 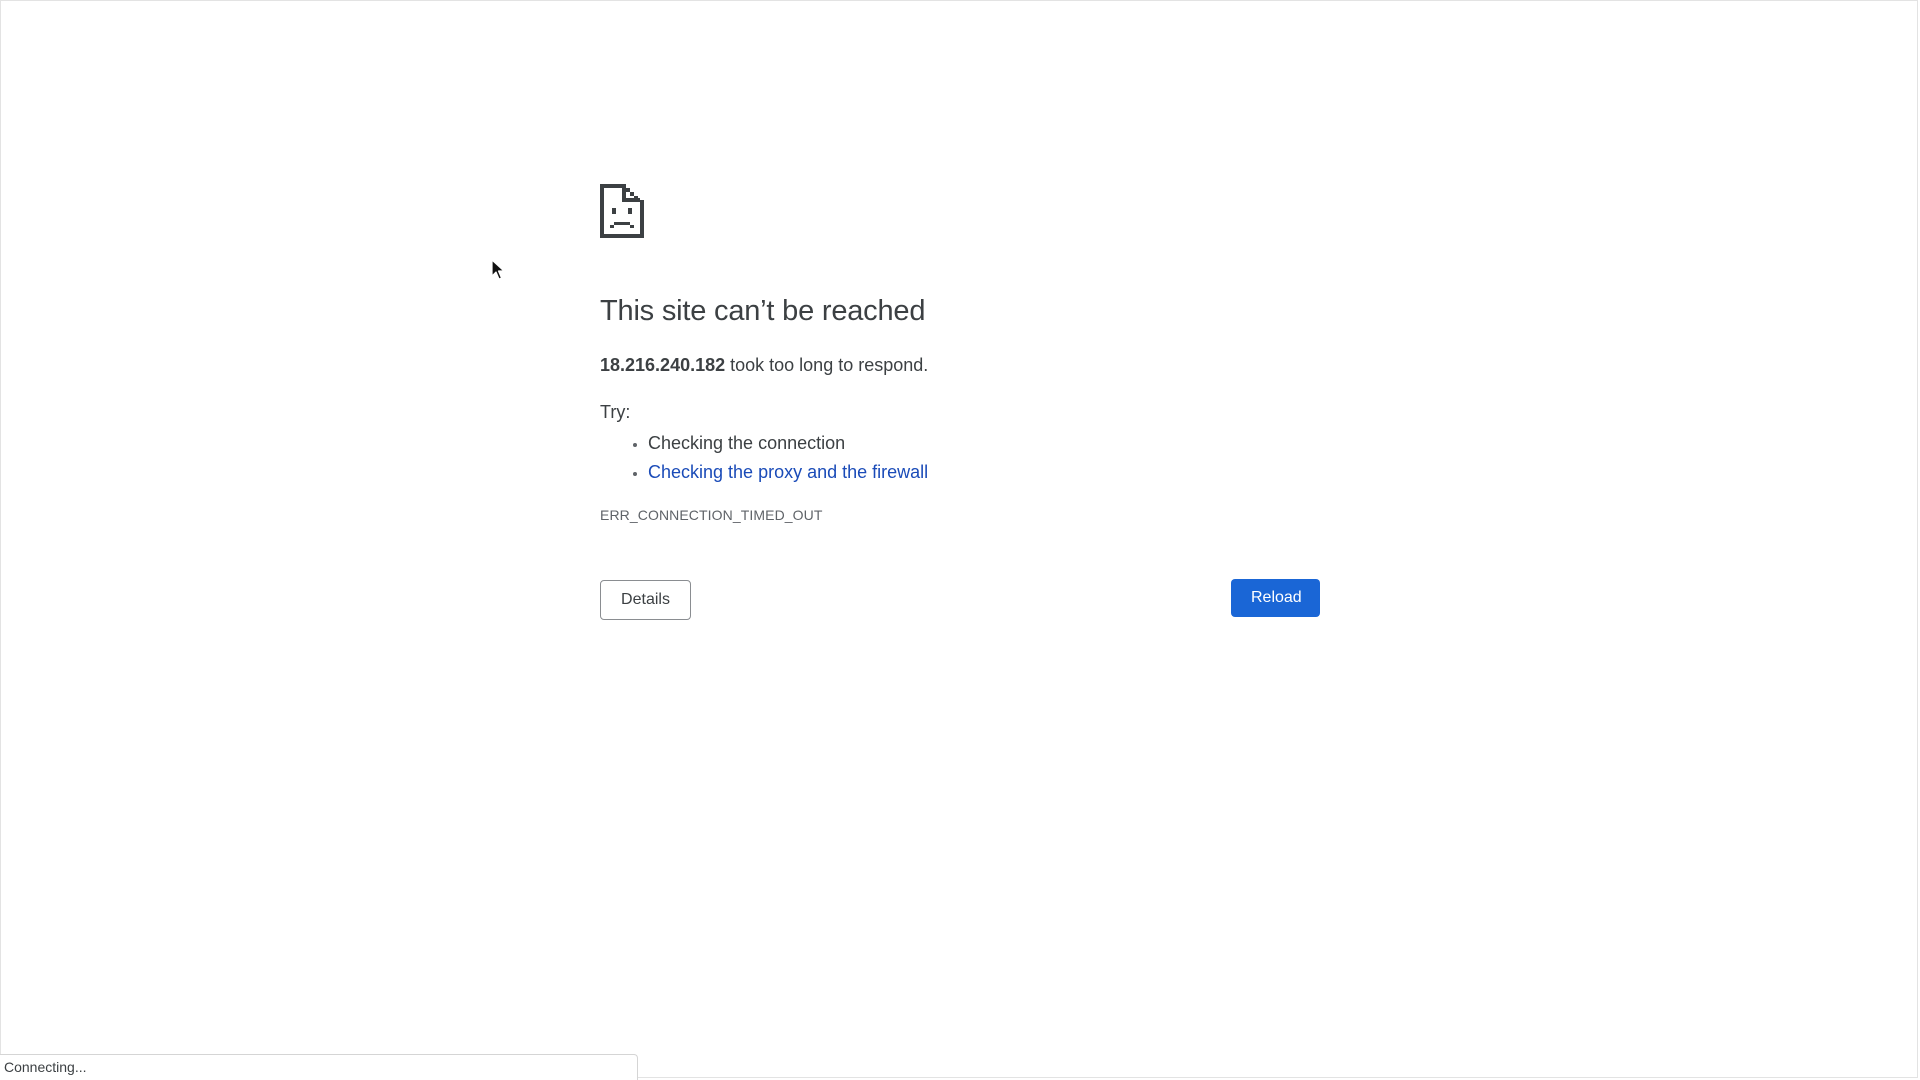 I want to click on error-title: This site can’t be reached, so click(x=763, y=311).